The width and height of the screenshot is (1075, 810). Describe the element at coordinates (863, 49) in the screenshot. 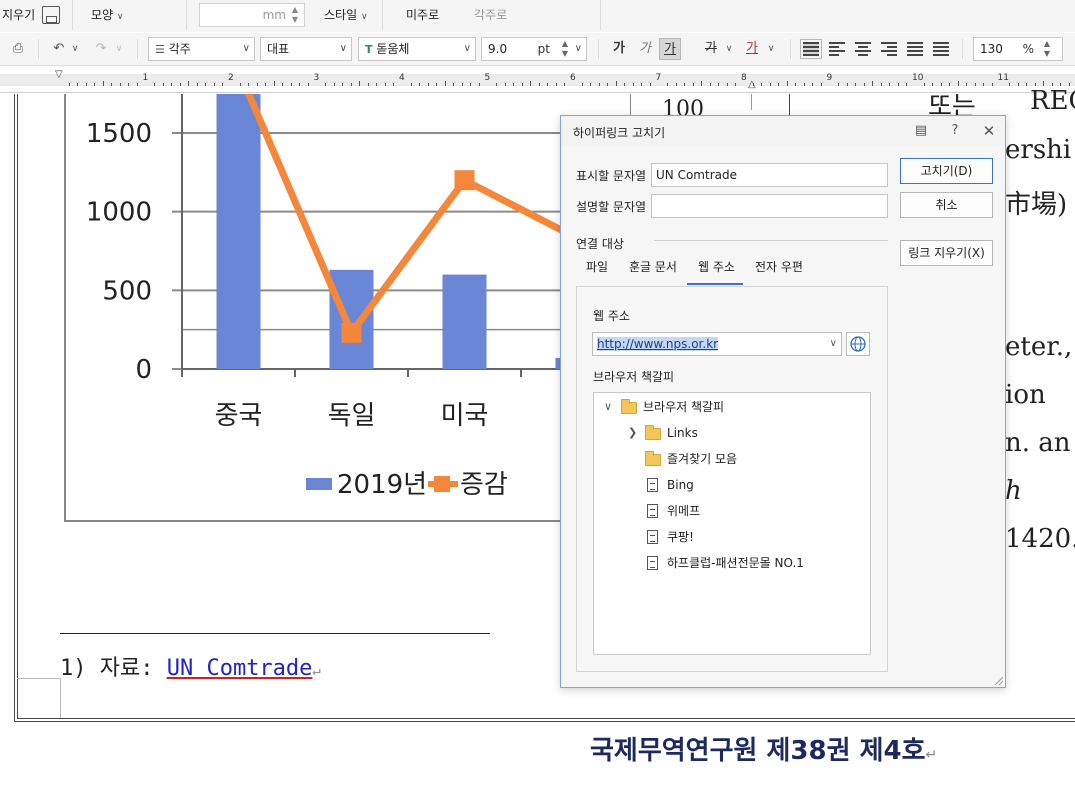

I see `center-align-icon` at that location.